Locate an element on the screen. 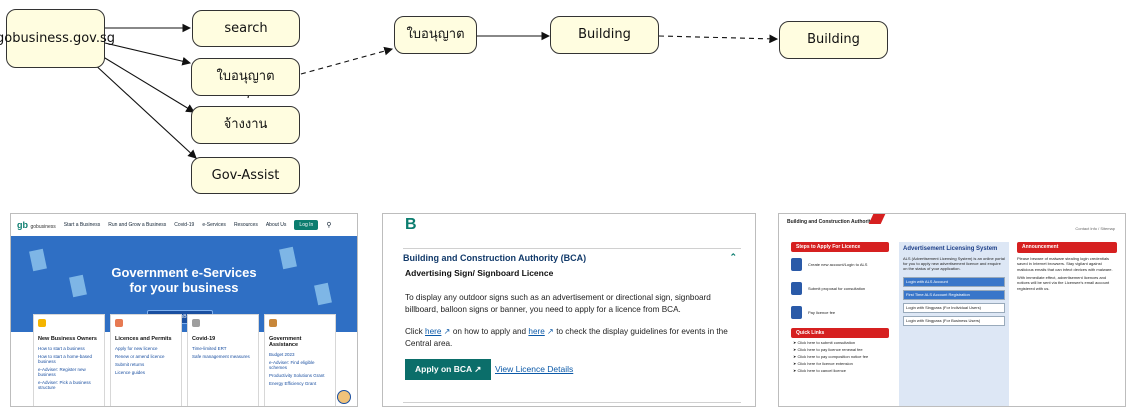 This screenshot has width=1137, height=417. card-link: e-Adviser: Pick a business structure is located at coordinates (69, 385).